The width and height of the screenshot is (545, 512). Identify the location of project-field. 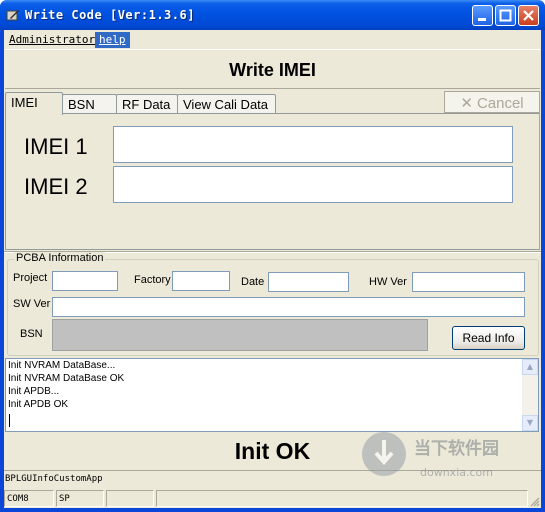
(85, 281).